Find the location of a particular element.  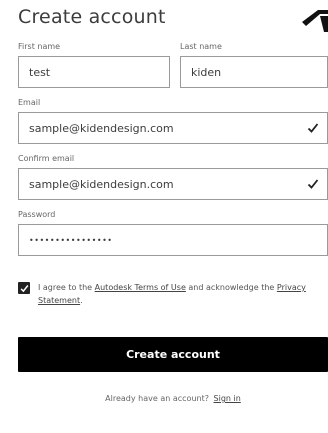

checkbox-check-icon is located at coordinates (24, 288).